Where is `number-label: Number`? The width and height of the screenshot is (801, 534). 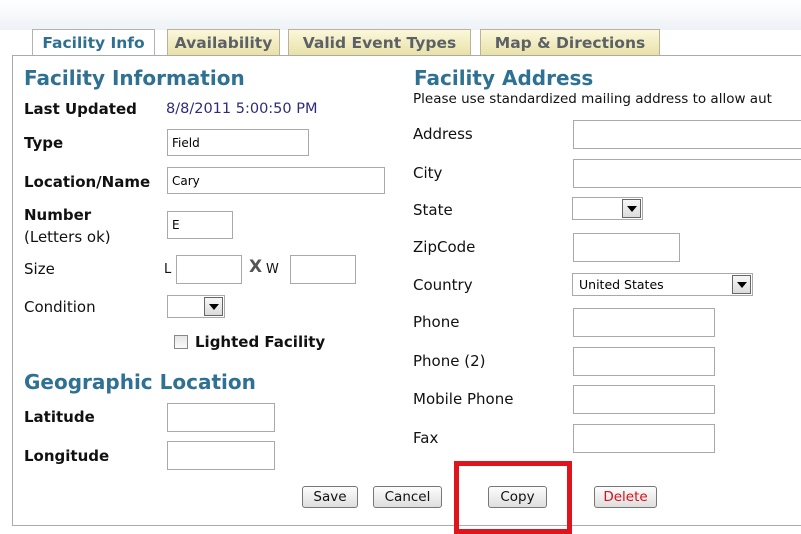 number-label: Number is located at coordinates (58, 215).